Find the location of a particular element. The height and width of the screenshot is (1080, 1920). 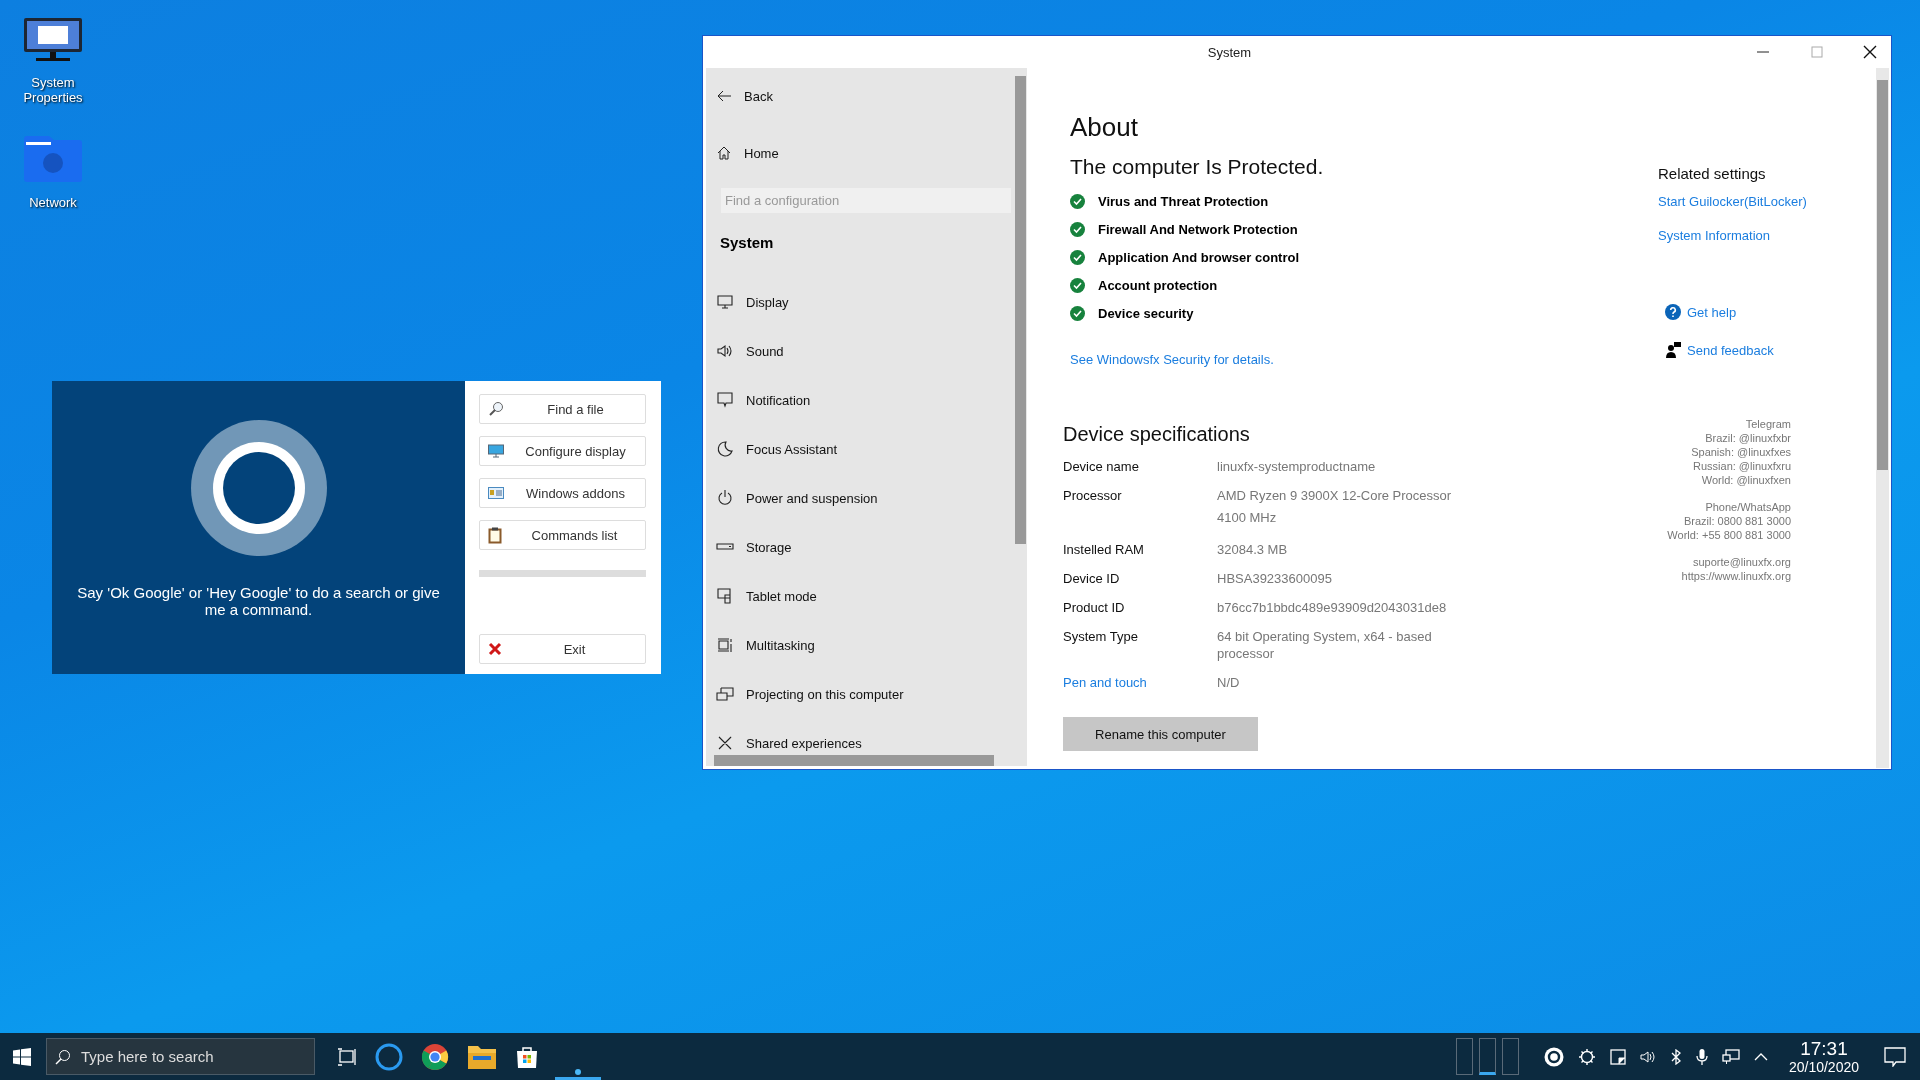

related-link: System Information is located at coordinates (1758, 235).